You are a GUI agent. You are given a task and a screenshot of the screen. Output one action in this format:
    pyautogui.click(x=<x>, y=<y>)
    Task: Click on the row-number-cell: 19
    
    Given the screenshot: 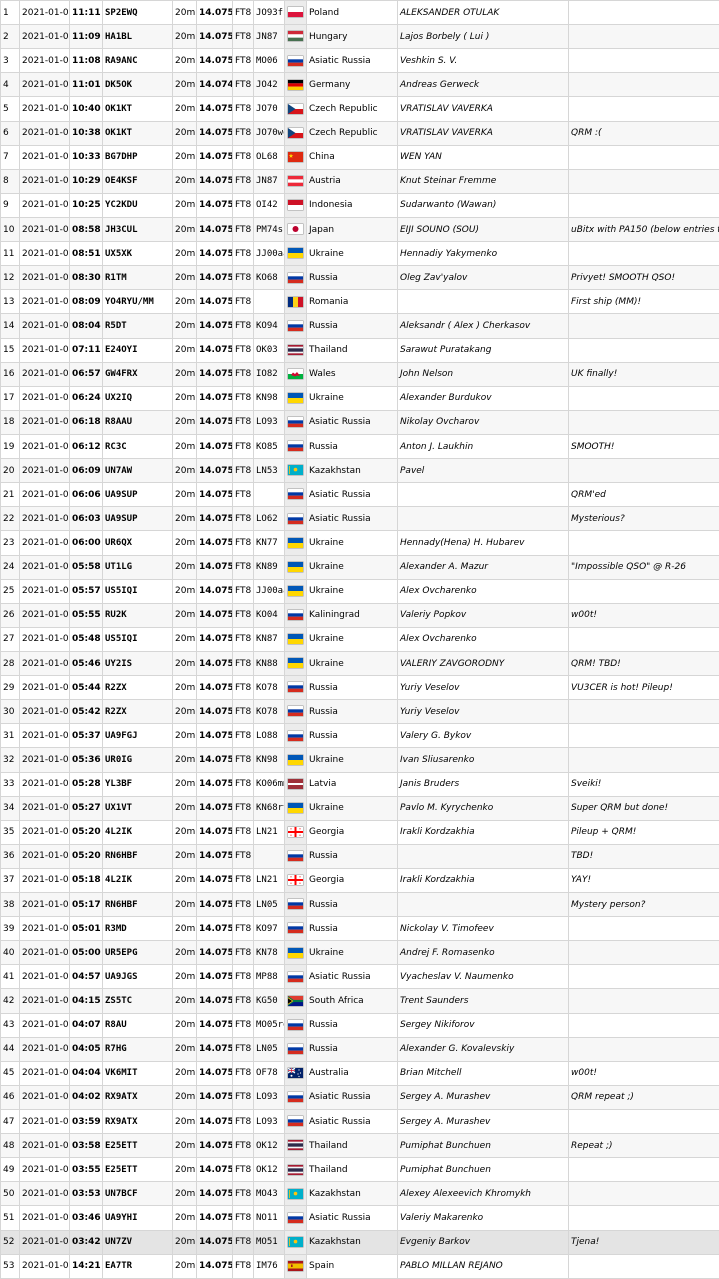 What is the action you would take?
    pyautogui.click(x=10, y=446)
    